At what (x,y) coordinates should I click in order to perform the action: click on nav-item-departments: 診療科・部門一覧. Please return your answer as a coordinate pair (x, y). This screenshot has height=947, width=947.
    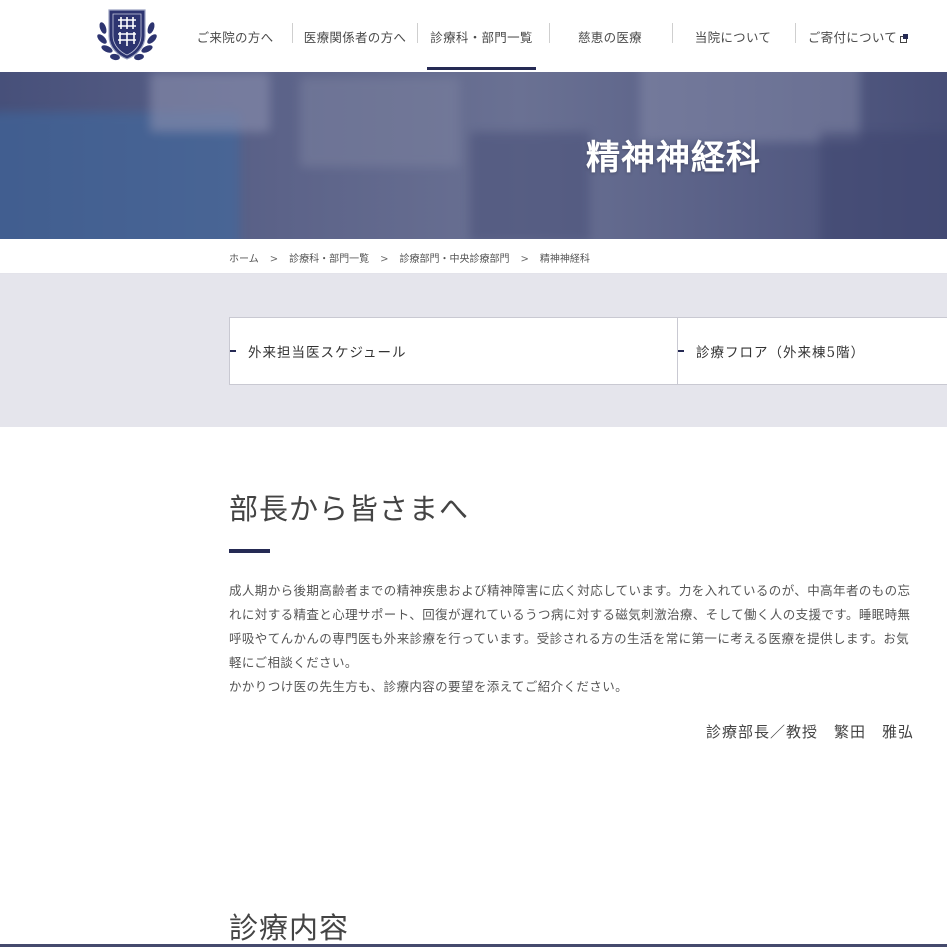
    Looking at the image, I should click on (481, 36).